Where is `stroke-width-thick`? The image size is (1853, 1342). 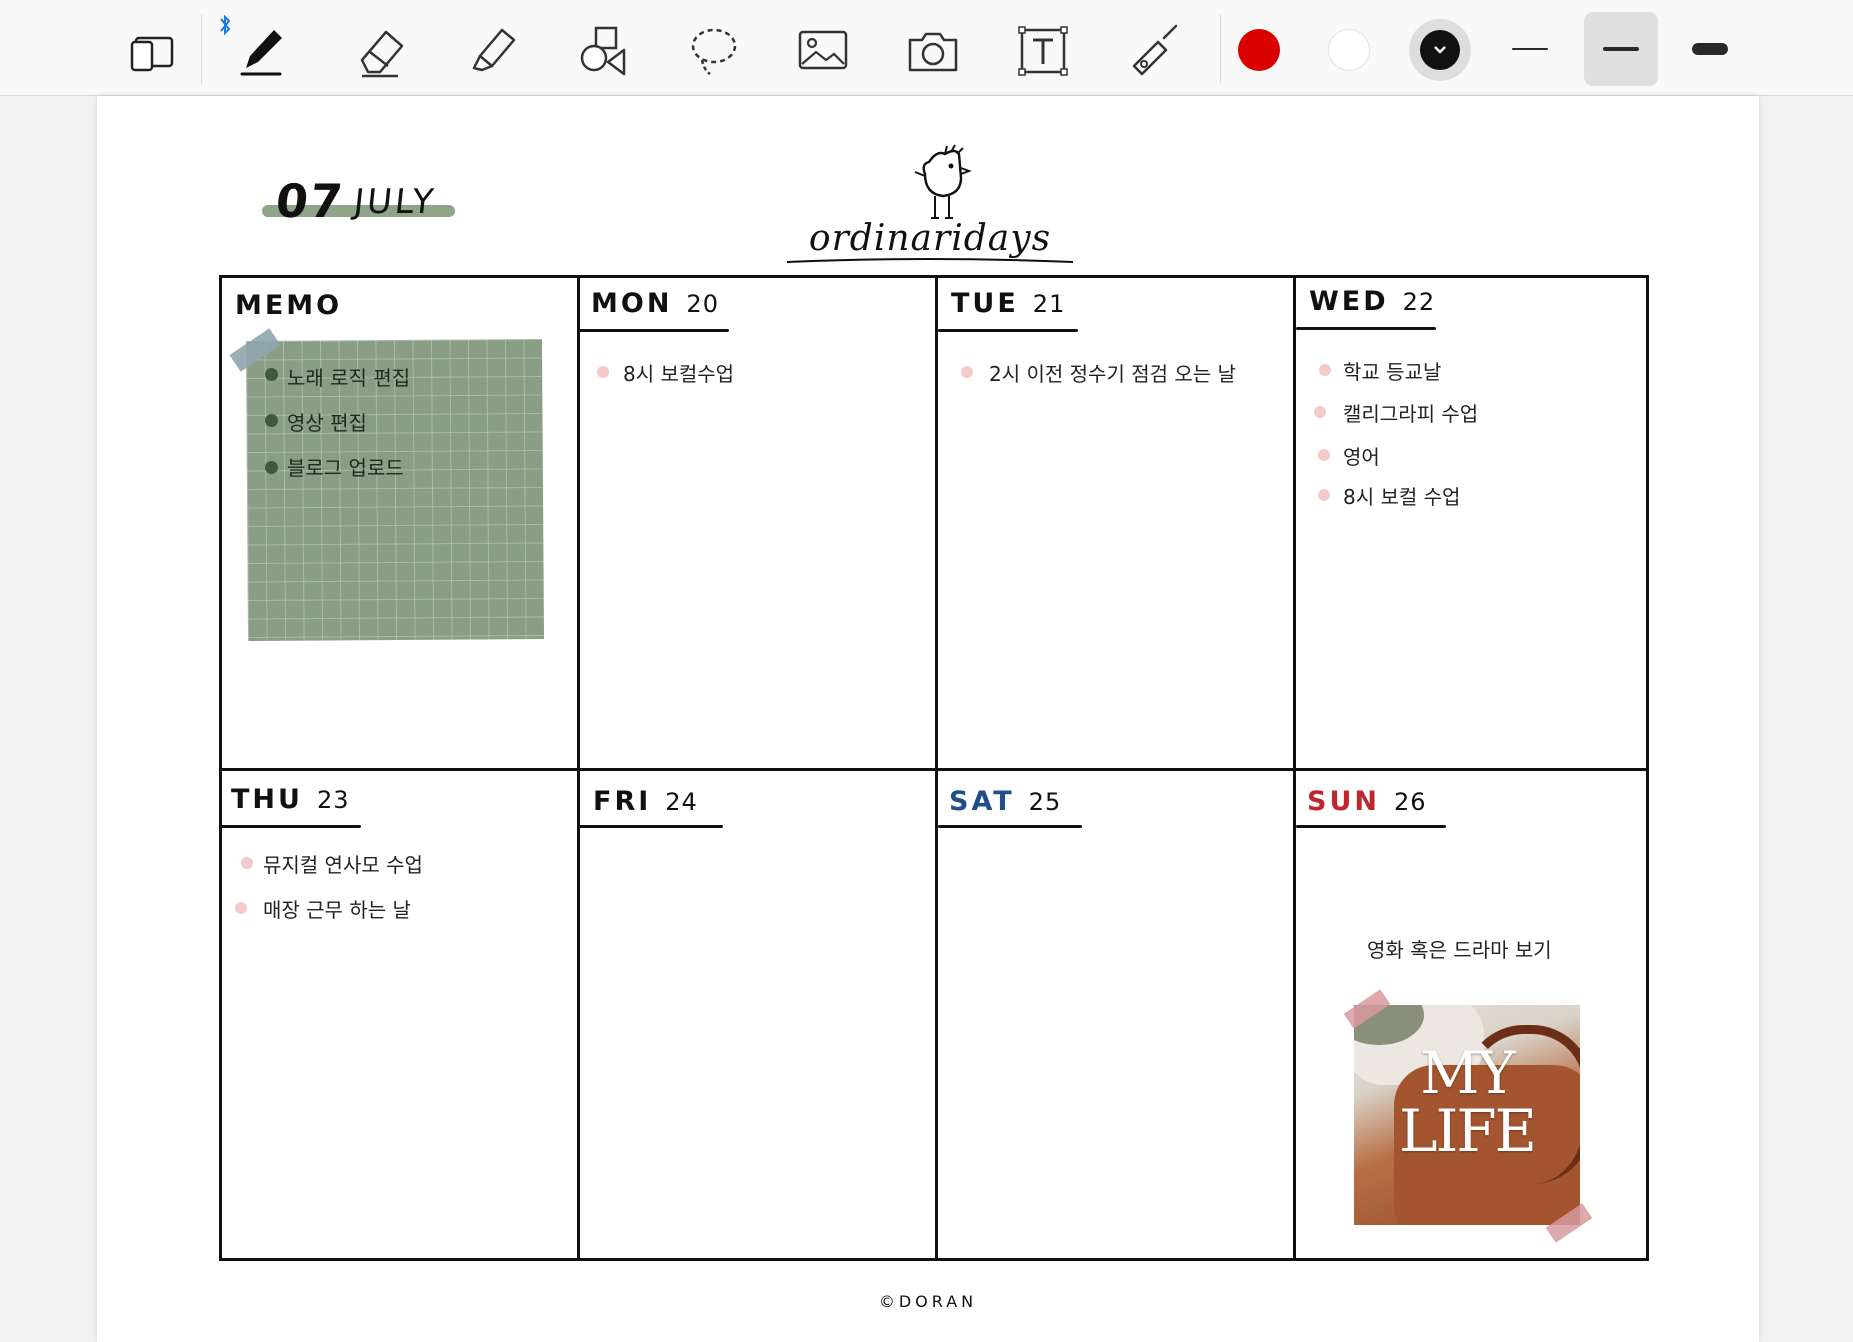
stroke-width-thick is located at coordinates (1710, 49).